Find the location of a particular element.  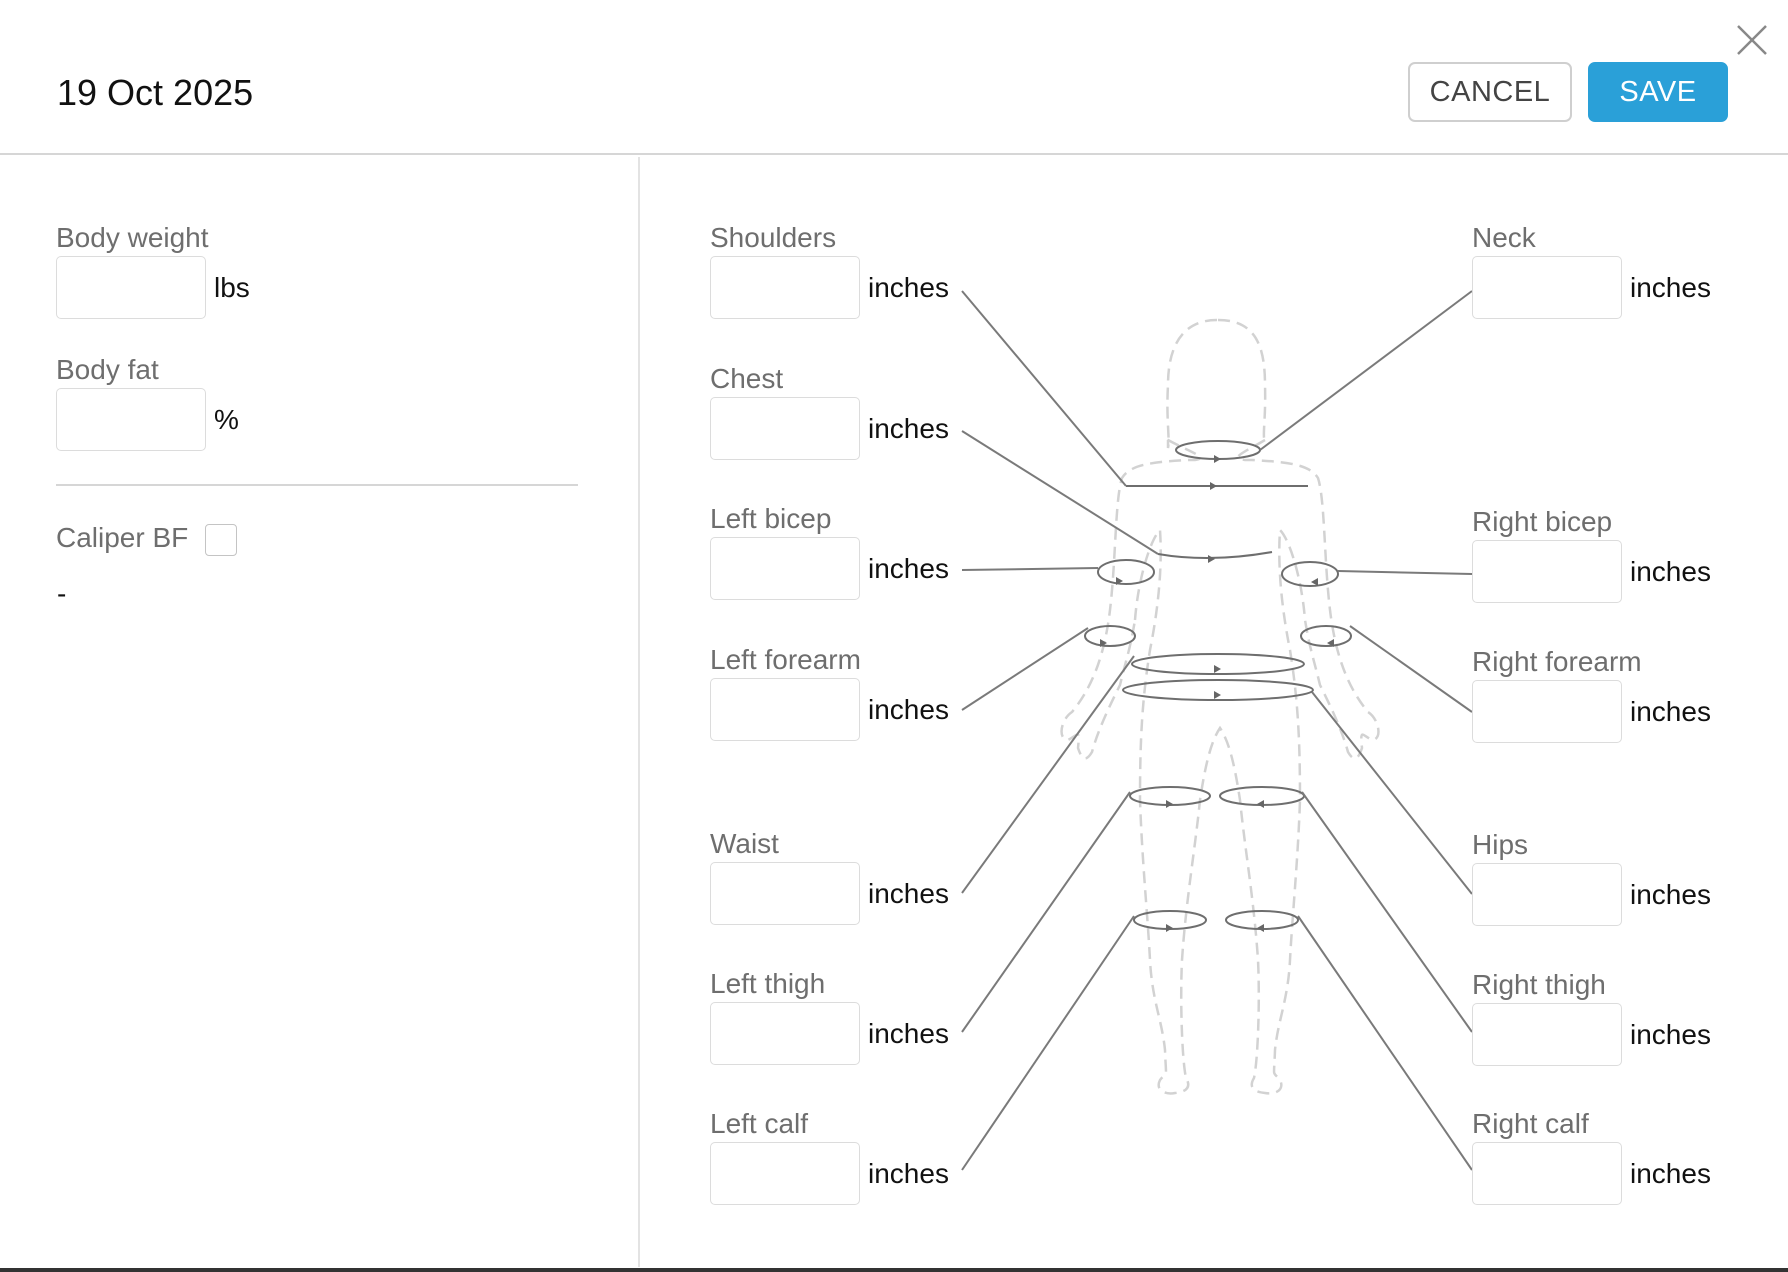

body-weight-label: Body weight is located at coordinates (132, 237).